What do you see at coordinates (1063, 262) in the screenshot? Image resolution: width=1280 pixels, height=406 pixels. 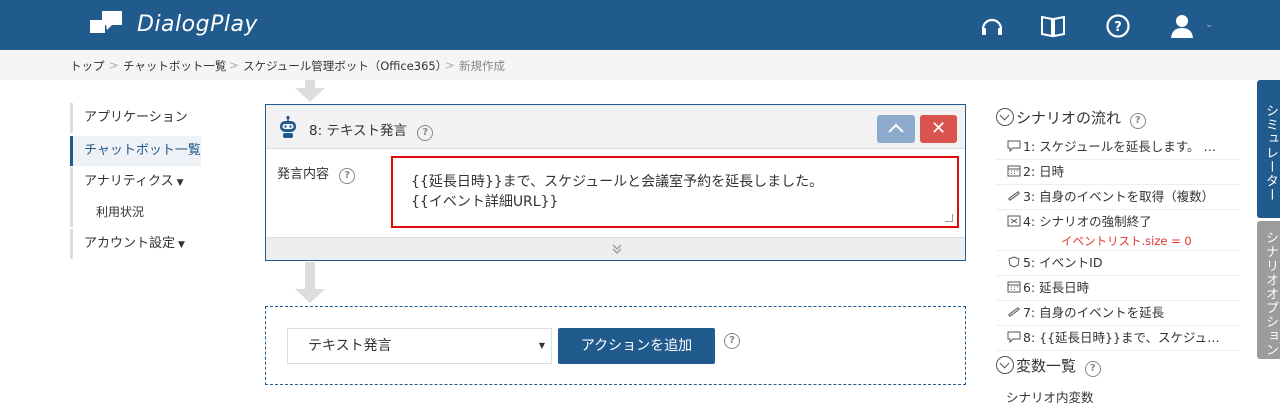 I see `flow-item-label: 5: イベントID` at bounding box center [1063, 262].